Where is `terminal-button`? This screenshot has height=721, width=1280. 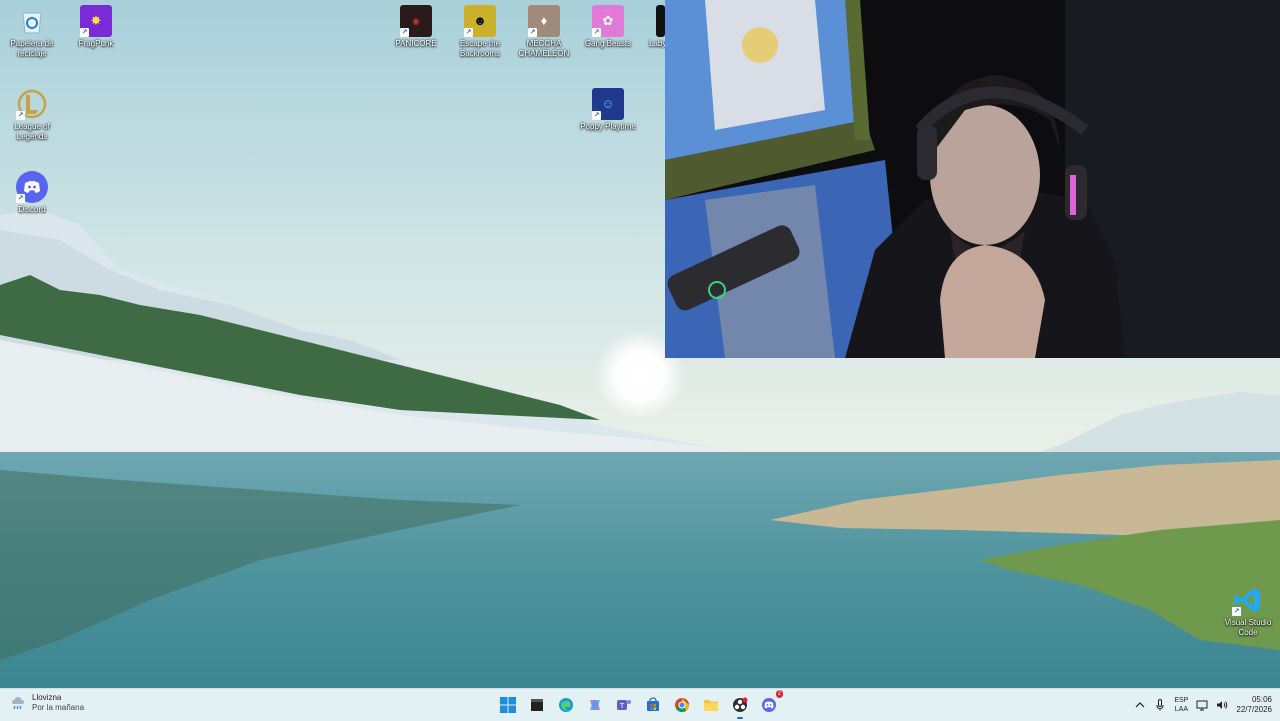 terminal-button is located at coordinates (537, 705).